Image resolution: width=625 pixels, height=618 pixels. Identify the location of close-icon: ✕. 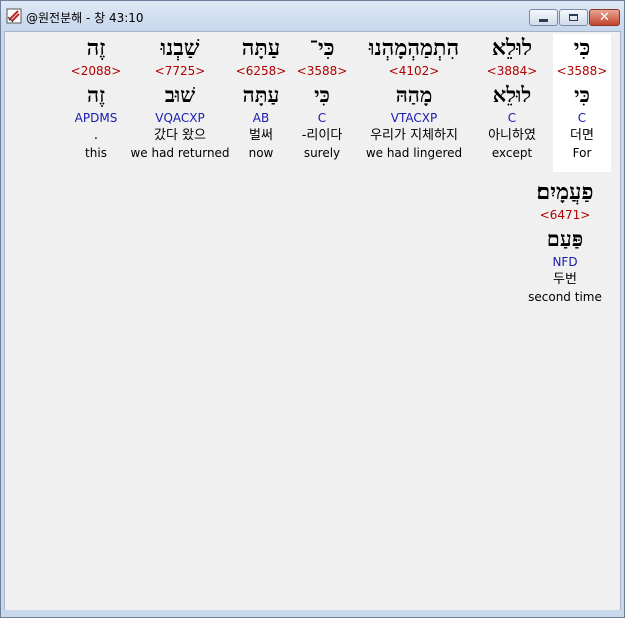
(604, 17).